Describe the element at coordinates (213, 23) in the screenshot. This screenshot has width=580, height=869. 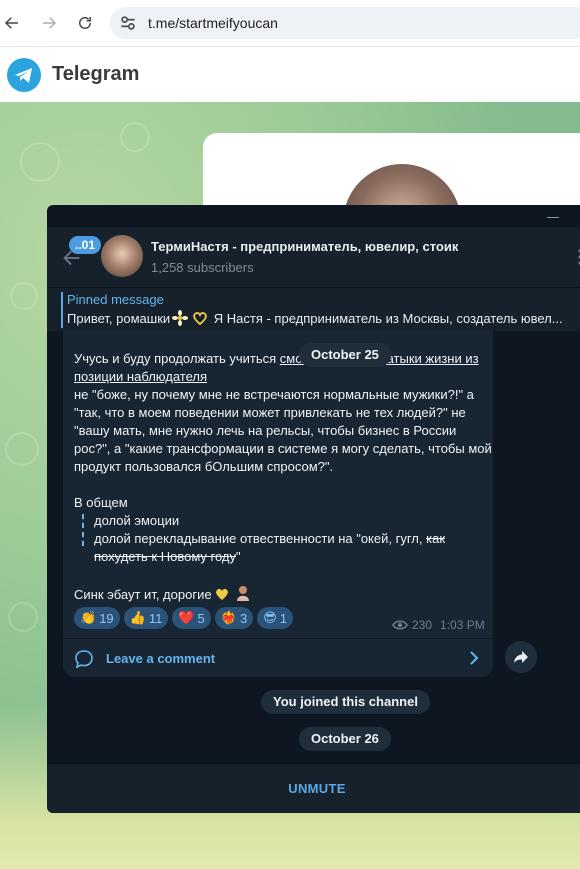
I see `url-text: t.me/startmeifyoucan` at that location.